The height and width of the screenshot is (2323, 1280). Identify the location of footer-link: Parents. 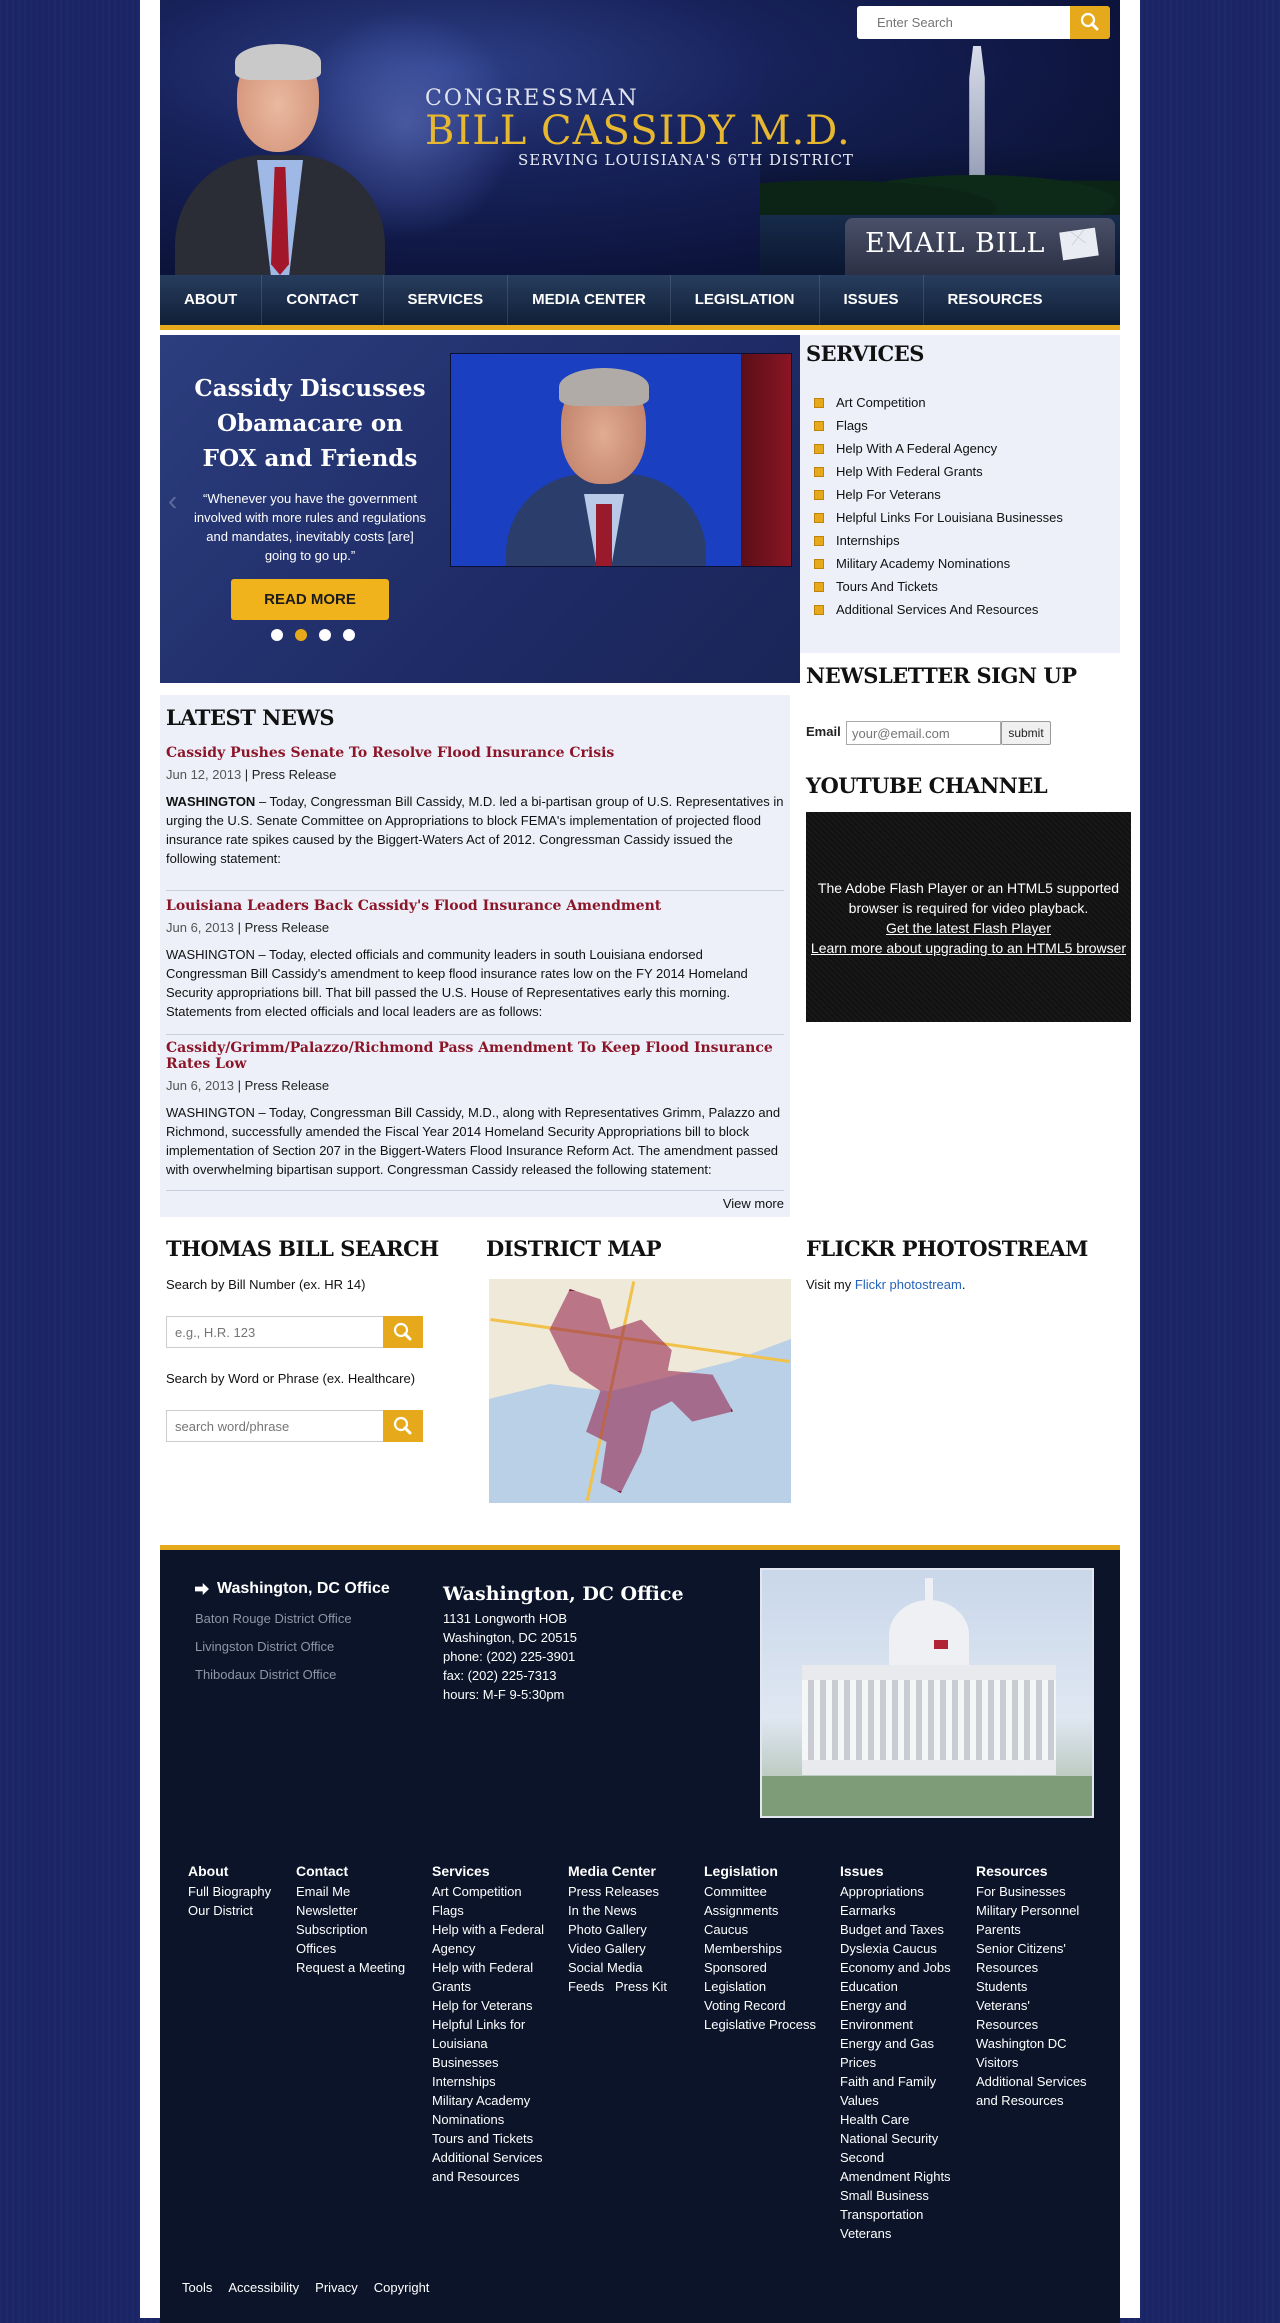
(1036, 1929).